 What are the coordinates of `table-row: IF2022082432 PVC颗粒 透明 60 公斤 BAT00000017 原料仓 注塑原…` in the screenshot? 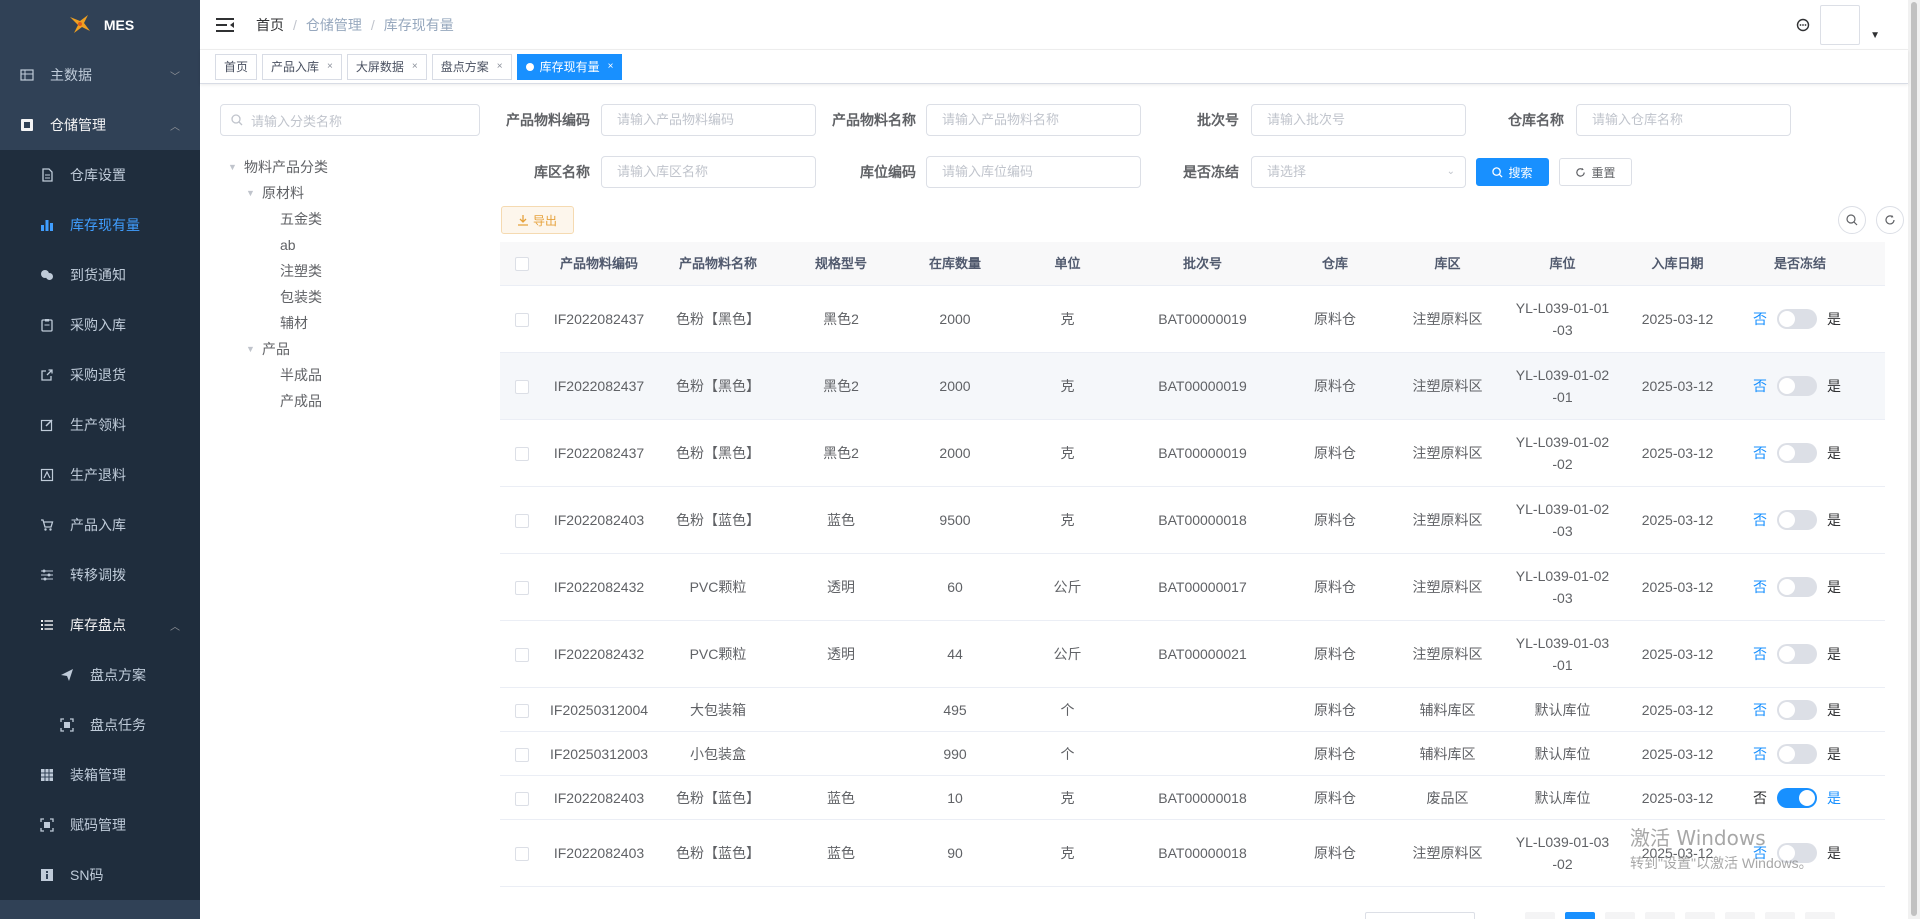 It's located at (1192, 587).